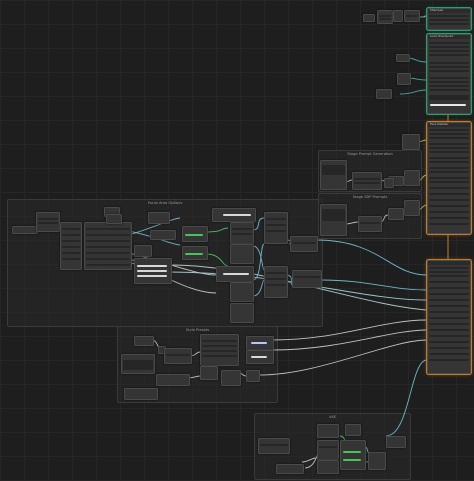 The height and width of the screenshot is (481, 474). Describe the element at coordinates (163, 235) in the screenshot. I see `node-detector-c` at that location.